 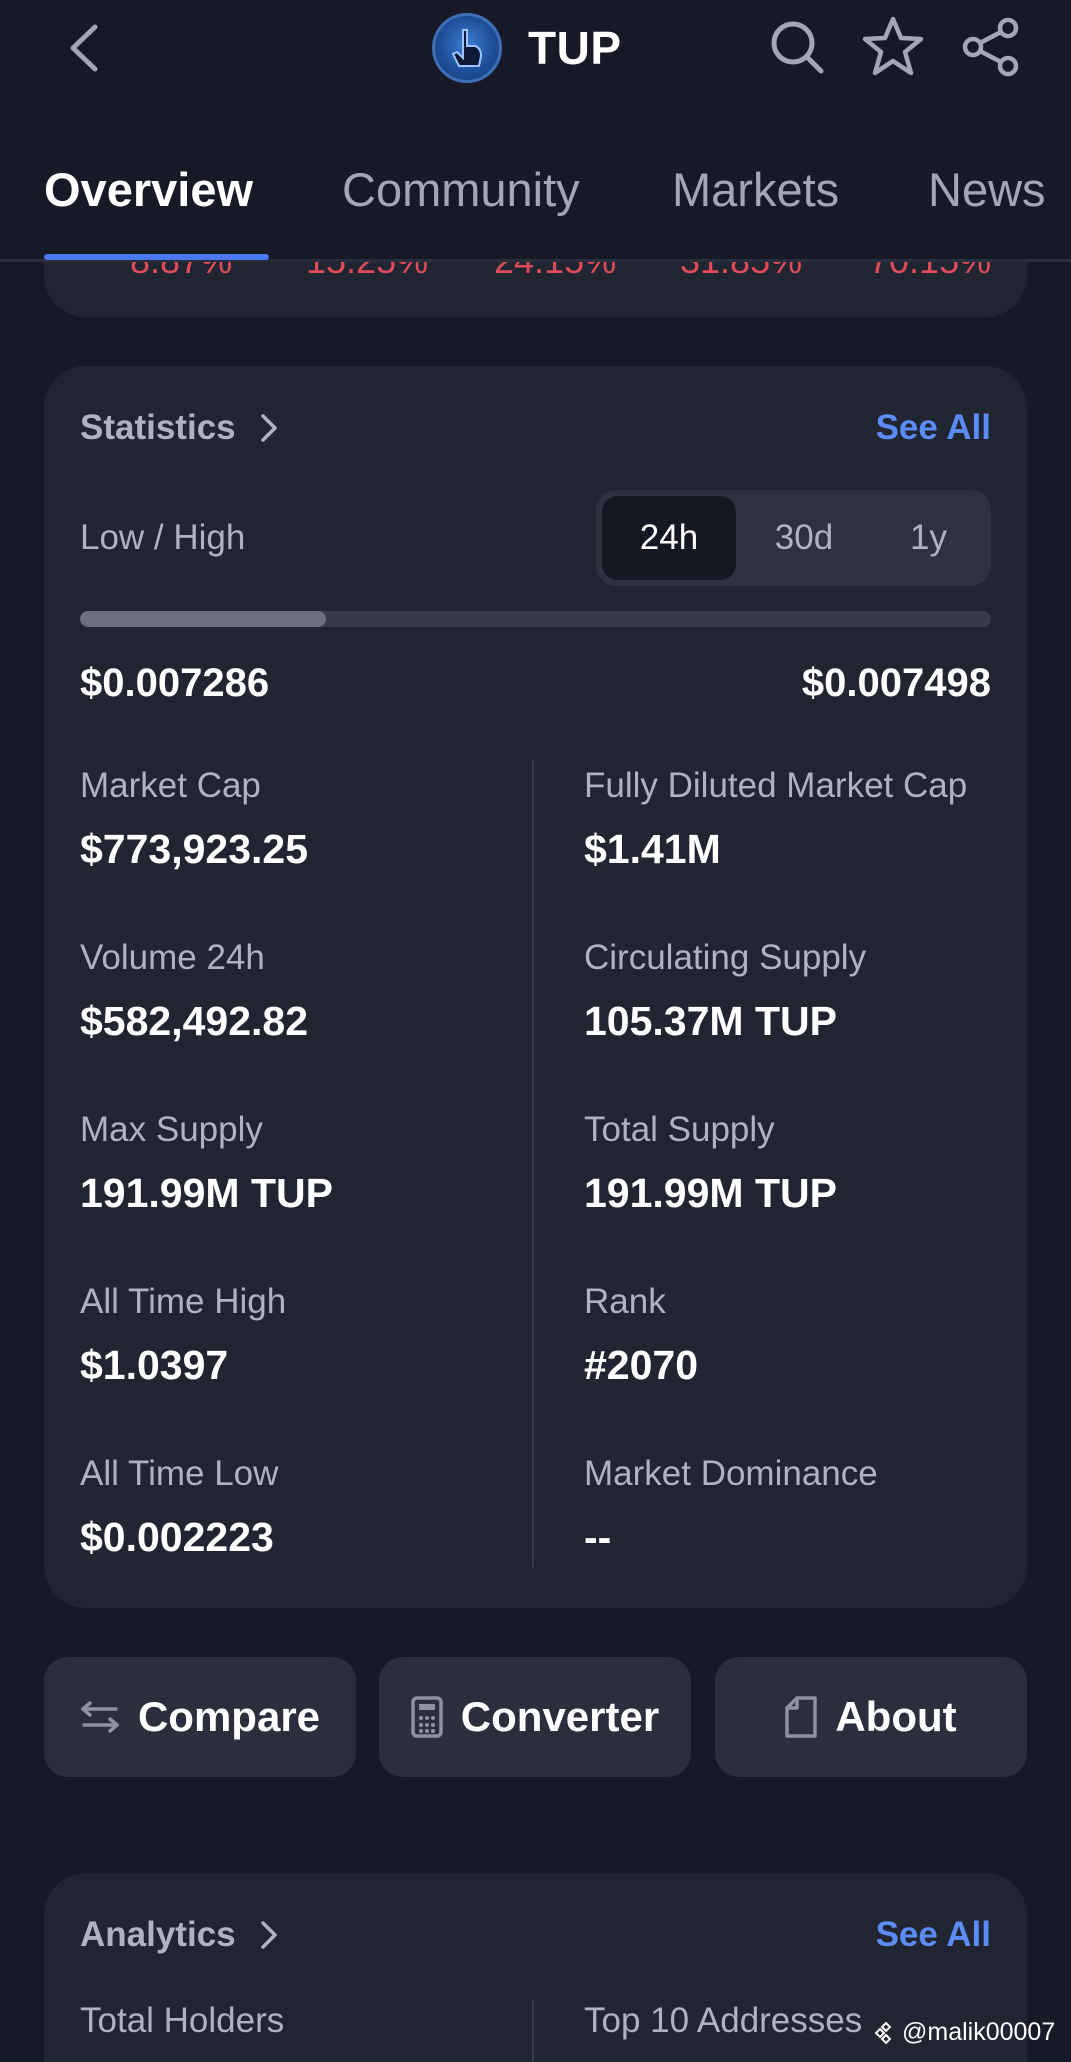 I want to click on stat-fully-diluted-market-cap: Fully Diluted Market Cap $1.41M, so click(x=804, y=819).